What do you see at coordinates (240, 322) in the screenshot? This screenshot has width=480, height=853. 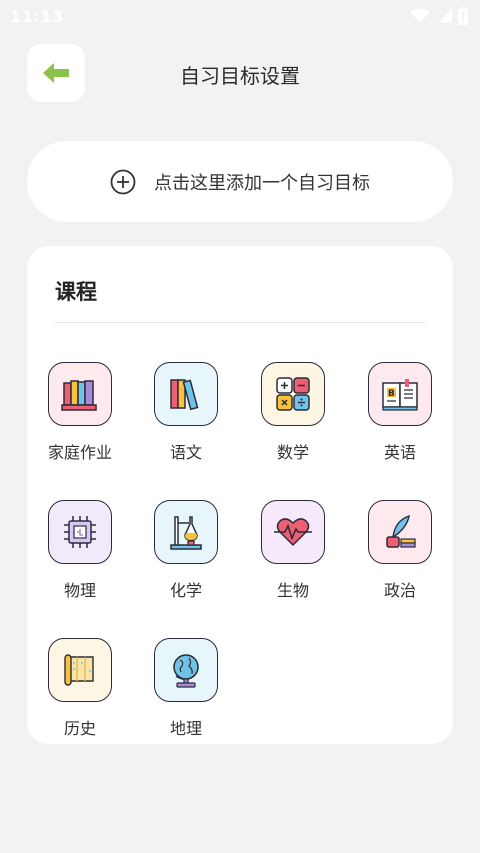 I see `divider` at bounding box center [240, 322].